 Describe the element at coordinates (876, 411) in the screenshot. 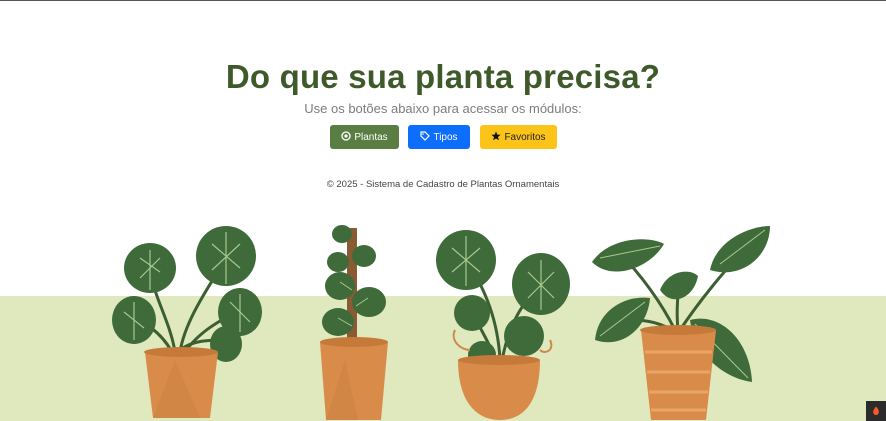

I see `app-corner-icon` at that location.